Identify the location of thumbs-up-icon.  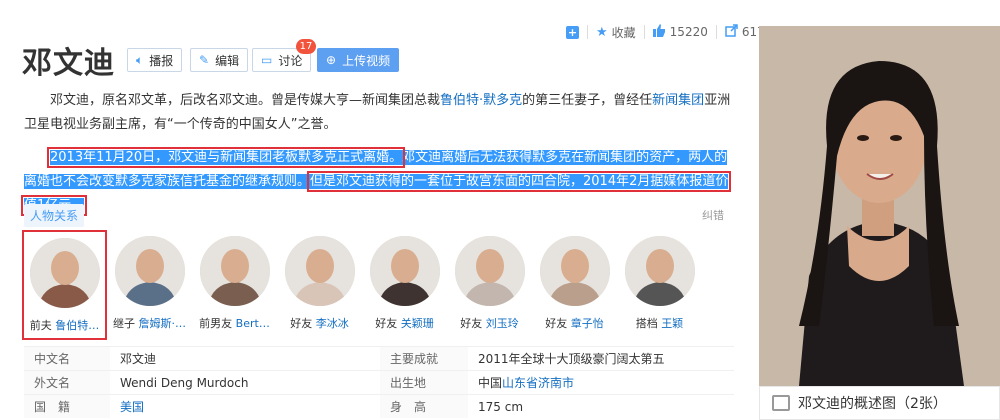
(659, 32).